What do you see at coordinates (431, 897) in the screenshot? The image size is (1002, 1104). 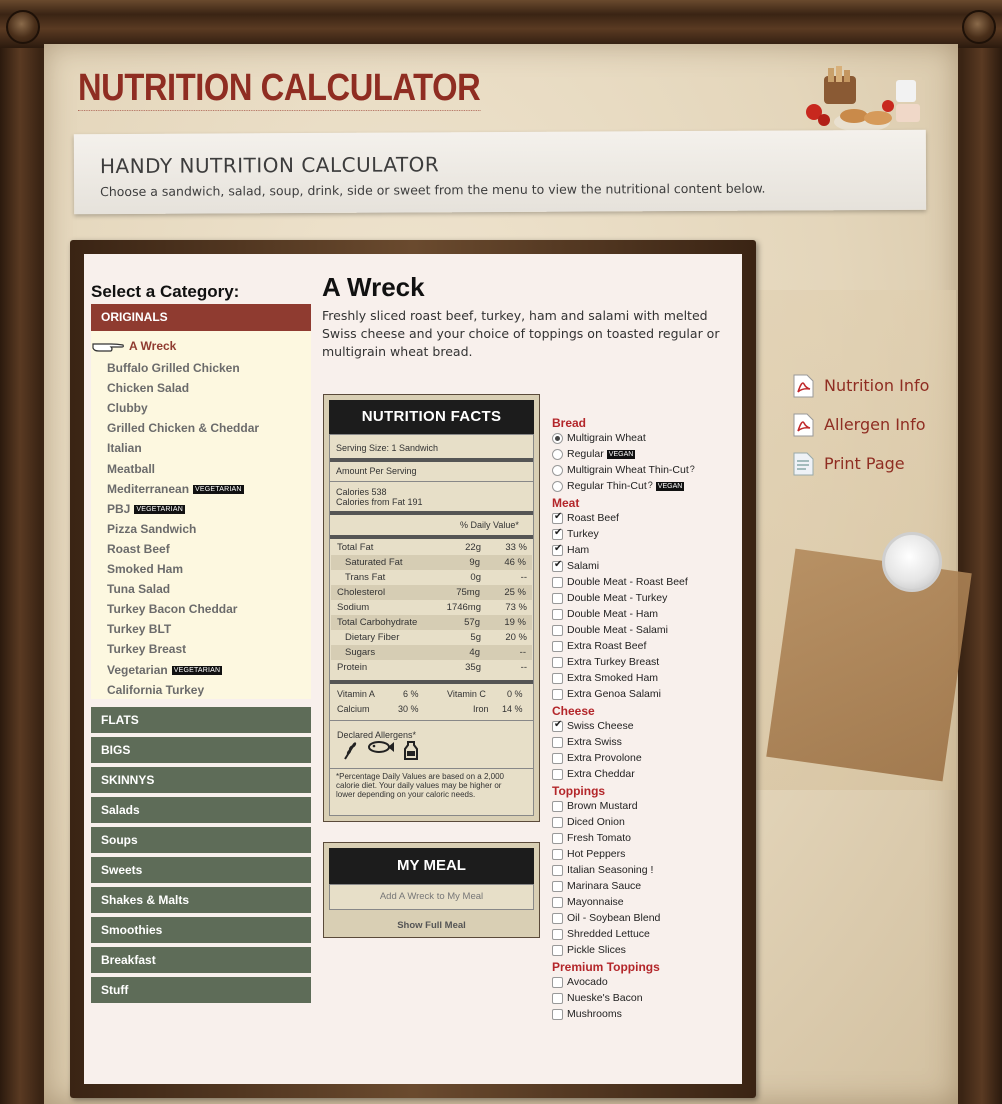 I see `add-to-meal-button: Add A Wreck to My Meal` at bounding box center [431, 897].